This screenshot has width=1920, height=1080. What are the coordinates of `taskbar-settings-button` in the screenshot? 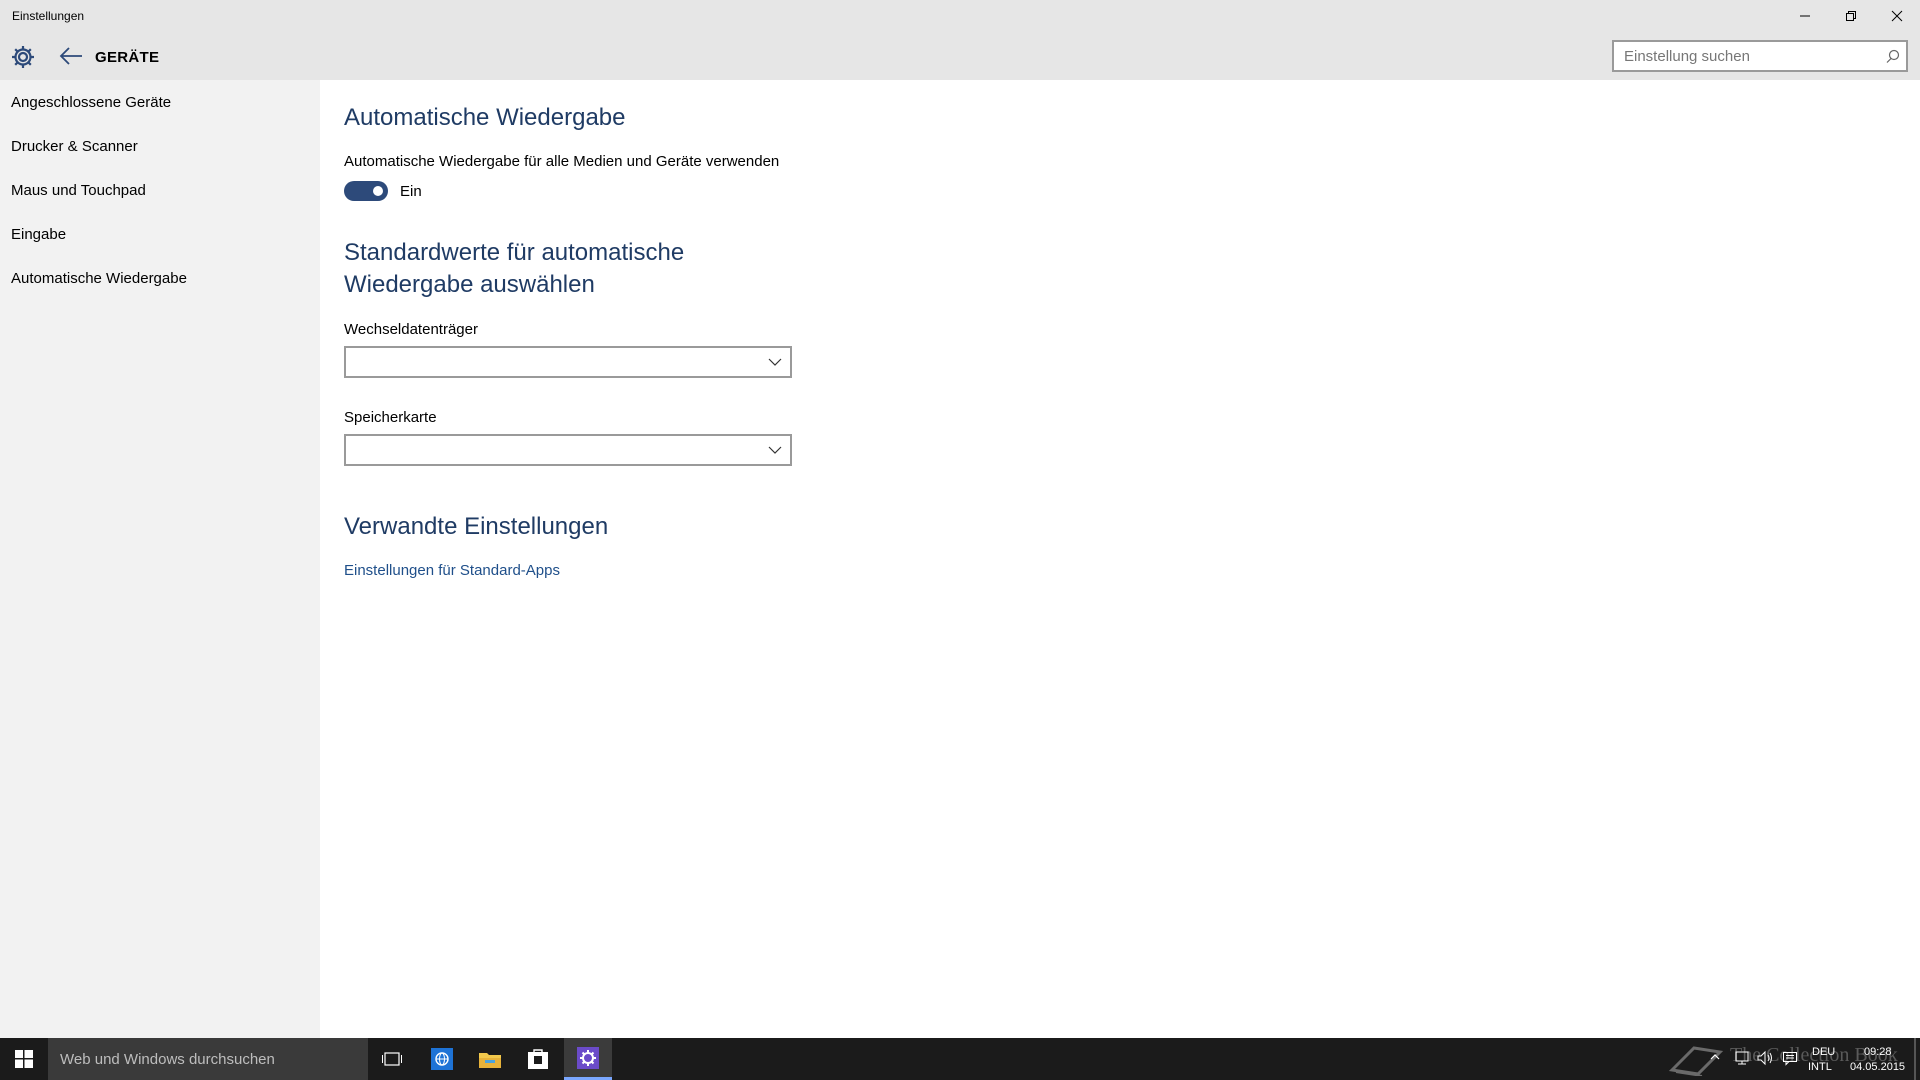 It's located at (588, 1059).